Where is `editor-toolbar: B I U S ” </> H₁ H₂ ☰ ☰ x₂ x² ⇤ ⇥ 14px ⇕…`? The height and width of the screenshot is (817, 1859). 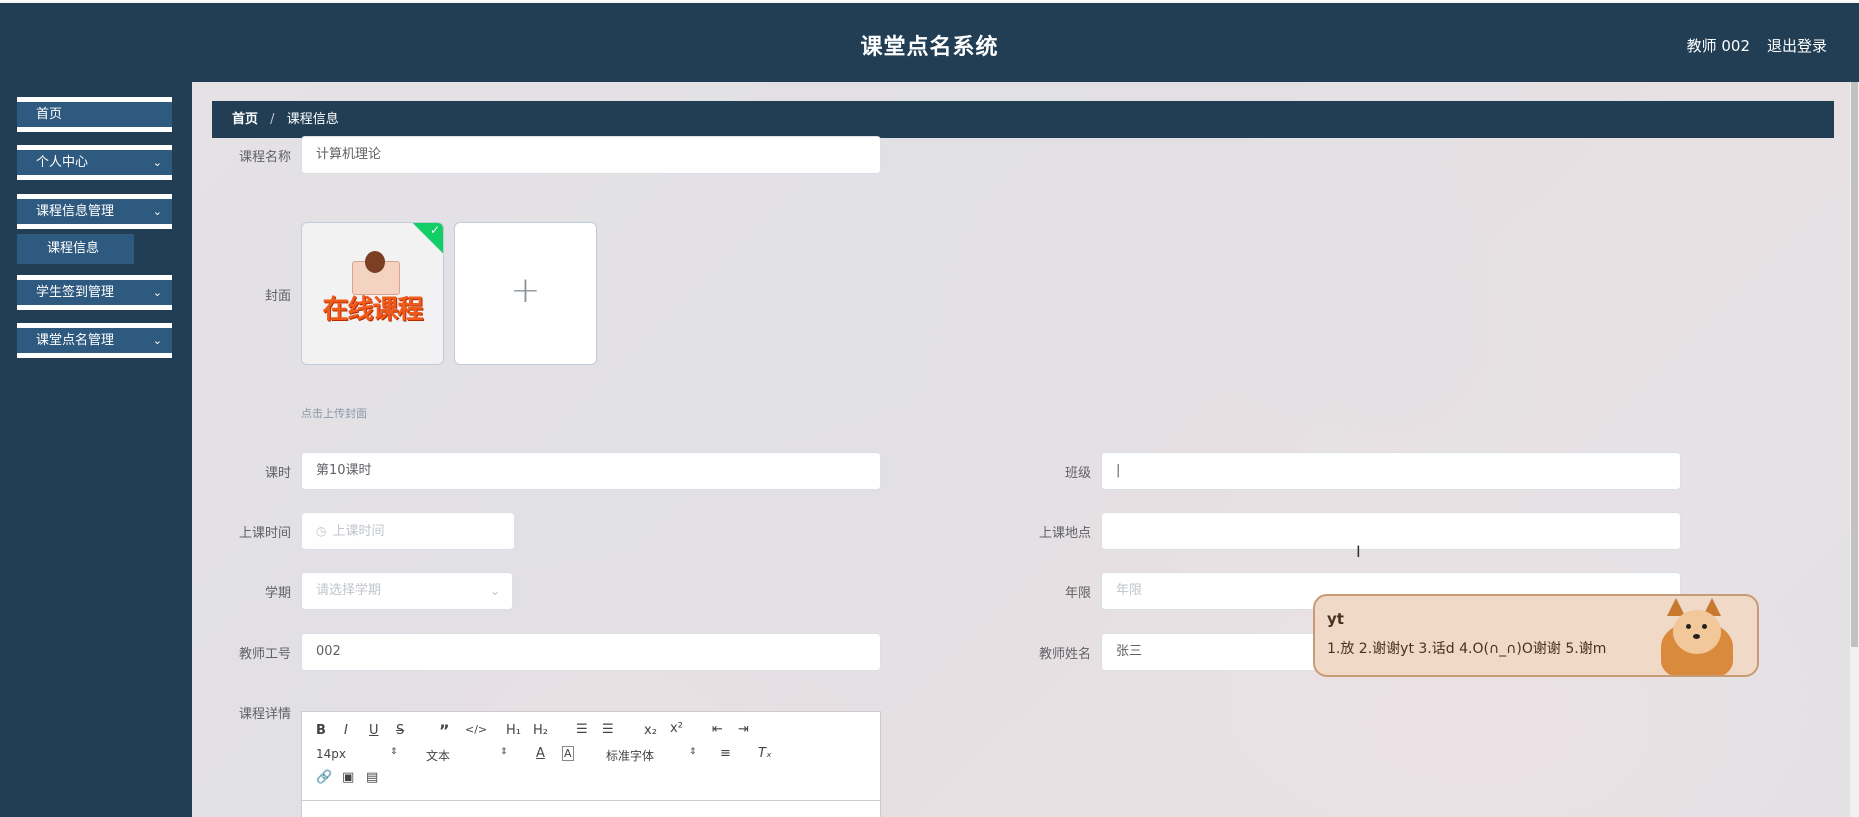
editor-toolbar: B I U S ” </> H₁ H₂ ☰ ☰ x₂ x² ⇤ ⇥ 14px ⇕… is located at coordinates (591, 756).